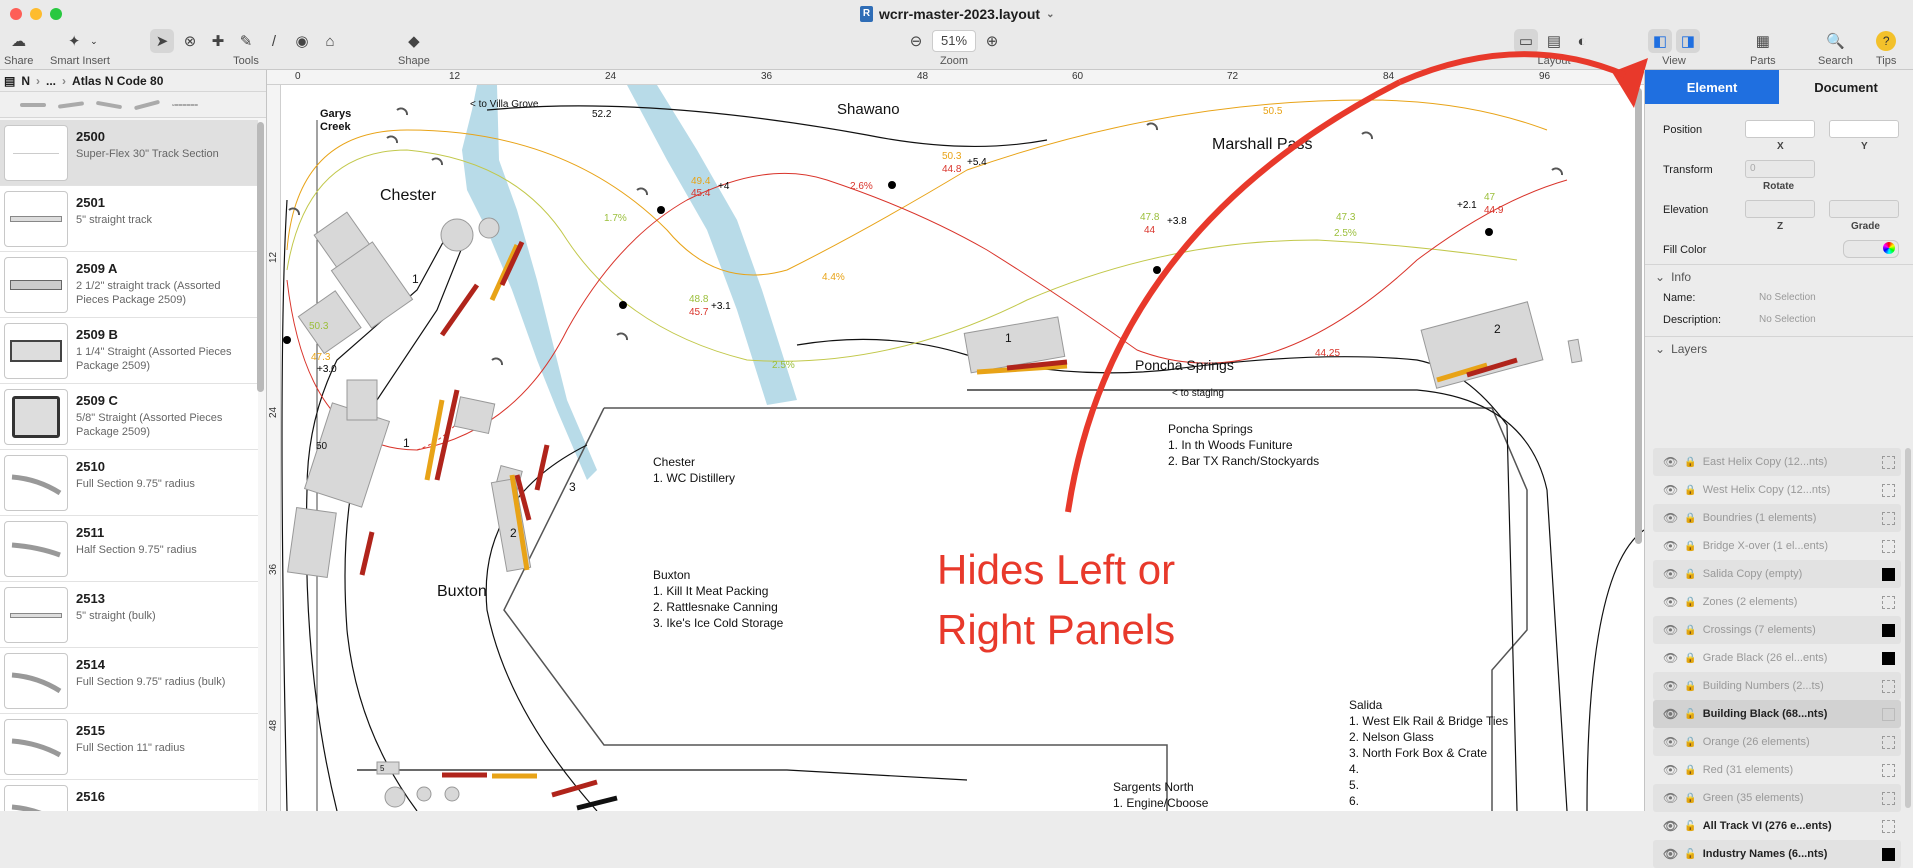 The image size is (1913, 868). Describe the element at coordinates (33, 104) in the screenshot. I see `straight-filter-icon` at that location.